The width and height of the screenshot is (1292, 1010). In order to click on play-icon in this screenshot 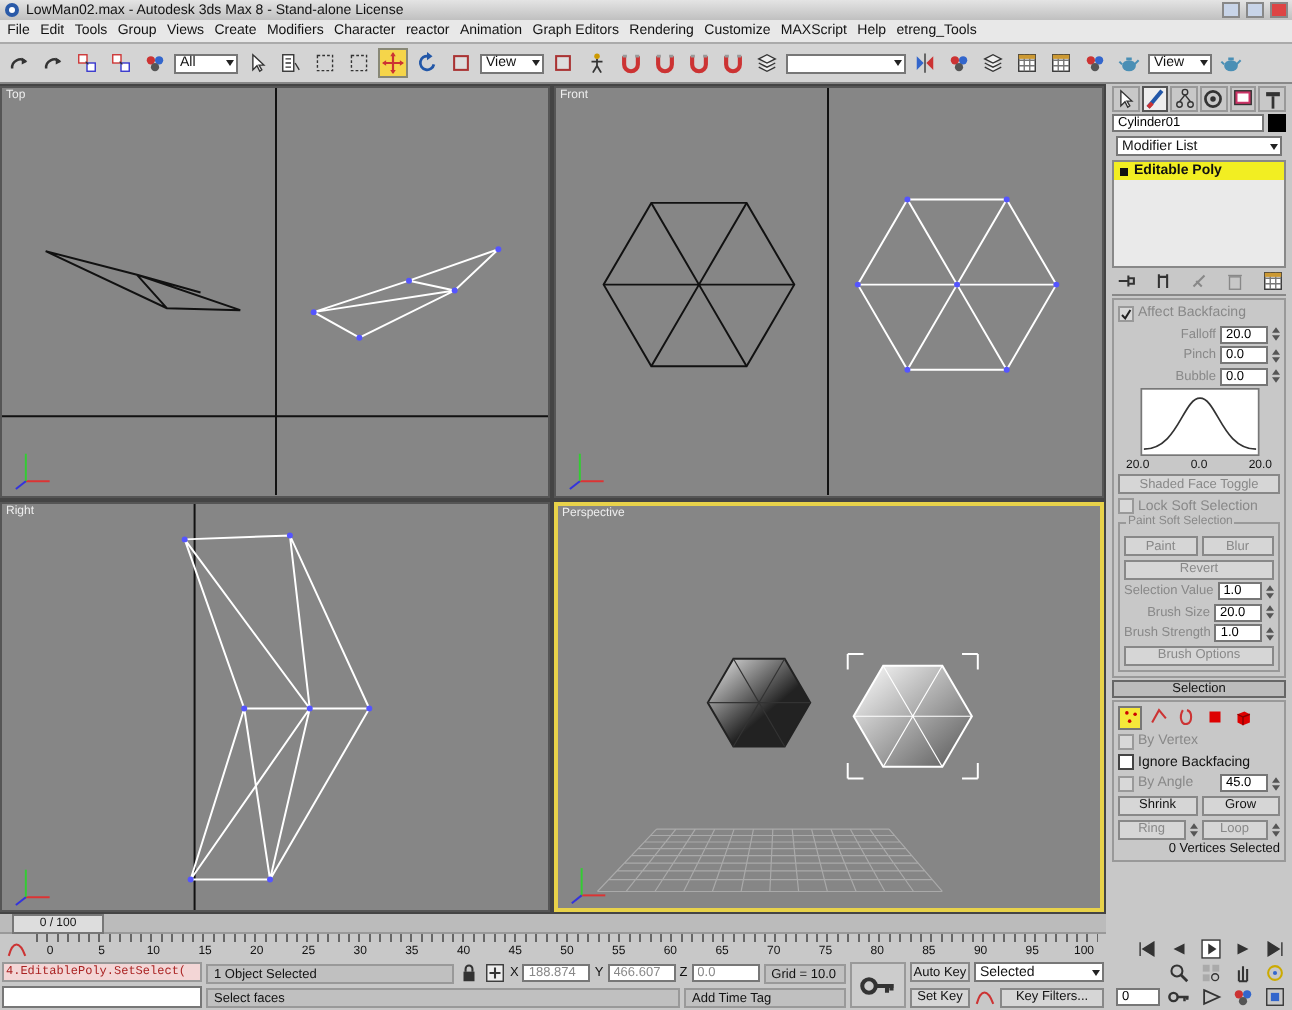, I will do `click(1210, 949)`.